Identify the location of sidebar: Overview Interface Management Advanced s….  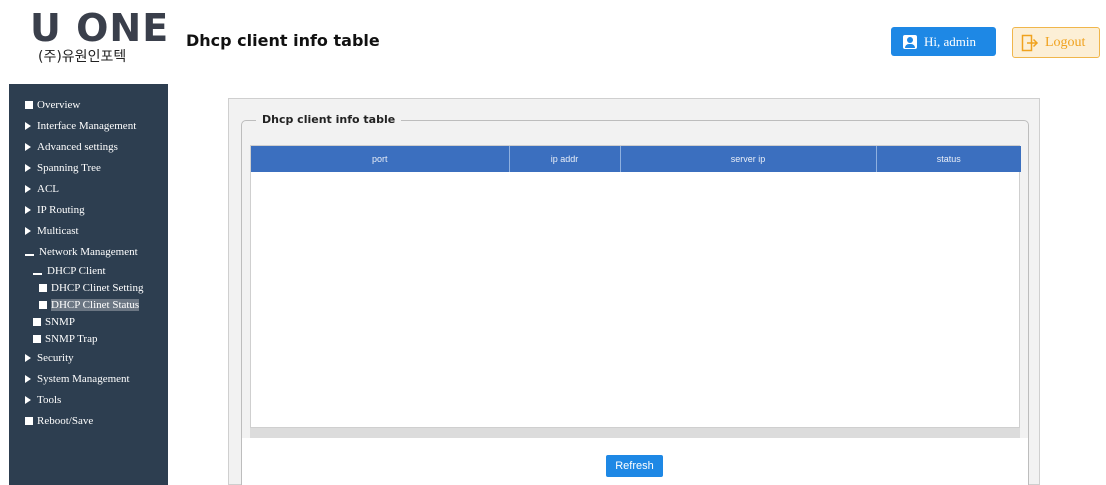
(88, 284).